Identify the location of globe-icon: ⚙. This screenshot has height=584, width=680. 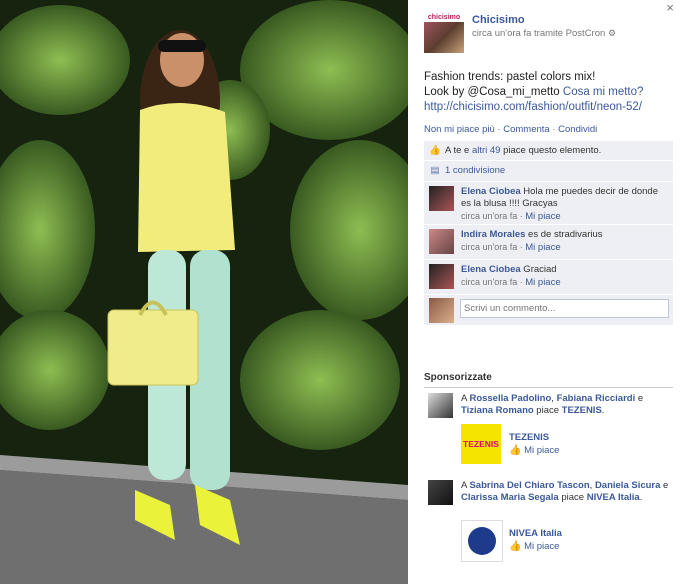
(612, 33).